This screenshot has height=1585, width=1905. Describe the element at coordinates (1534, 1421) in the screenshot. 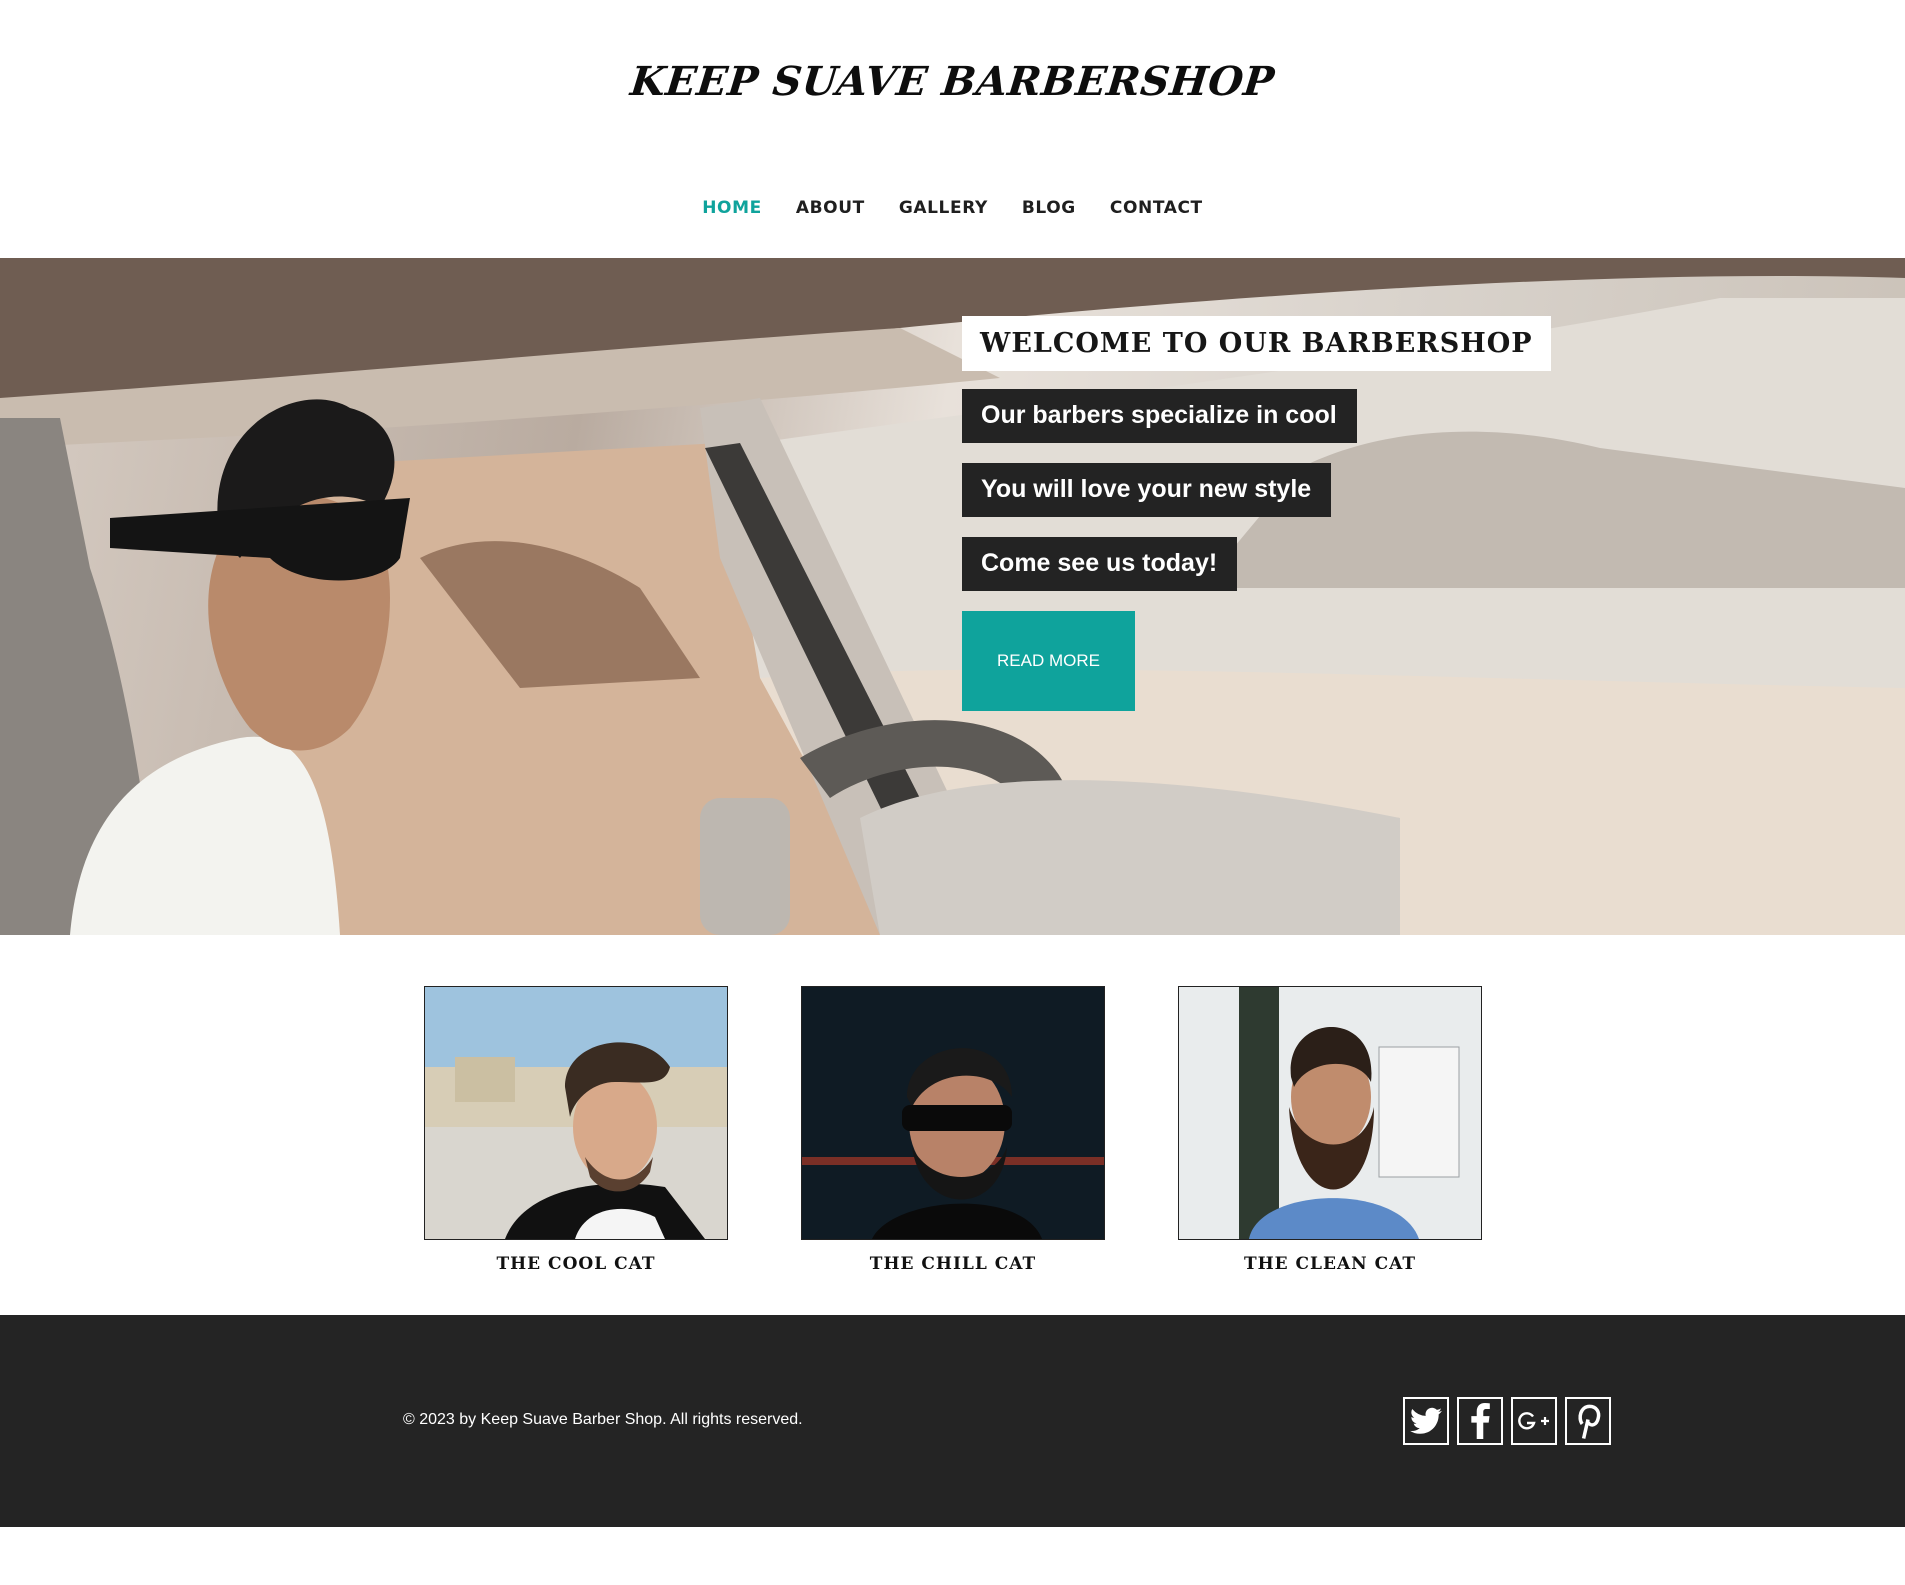

I see `google-plus-icon` at that location.